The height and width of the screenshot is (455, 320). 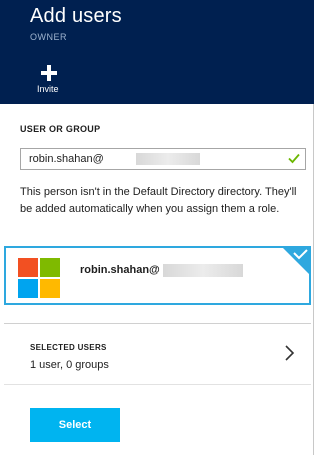 I want to click on blade-subtitle: OWNER, so click(x=48, y=37).